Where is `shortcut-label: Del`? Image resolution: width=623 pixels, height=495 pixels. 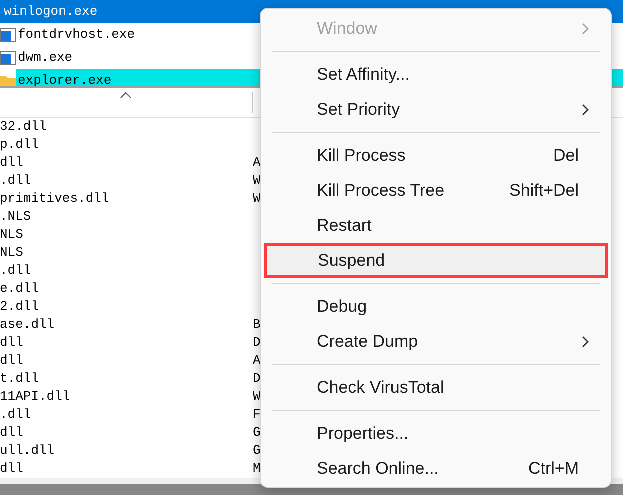 shortcut-label: Del is located at coordinates (566, 155).